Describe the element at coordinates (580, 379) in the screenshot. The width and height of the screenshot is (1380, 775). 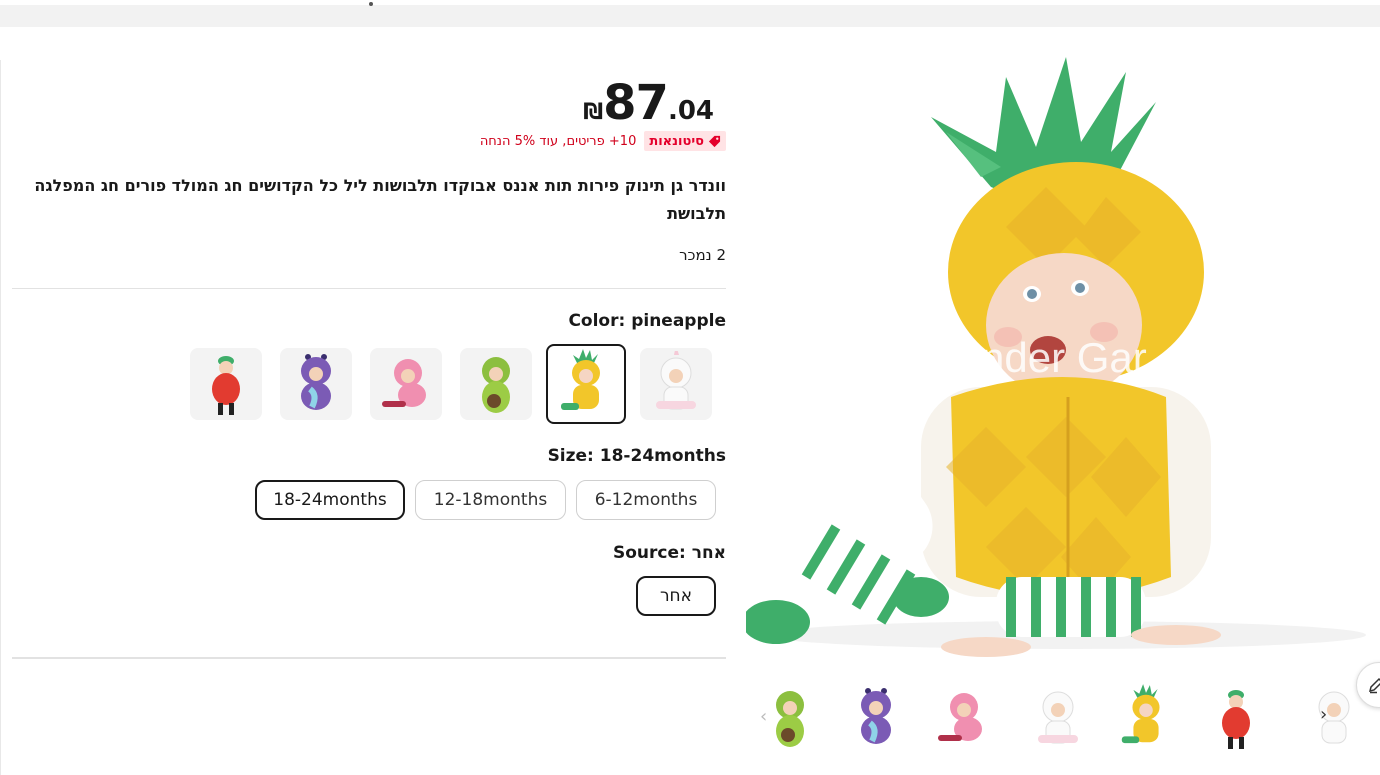
I see `pineapple-costume-icon` at that location.